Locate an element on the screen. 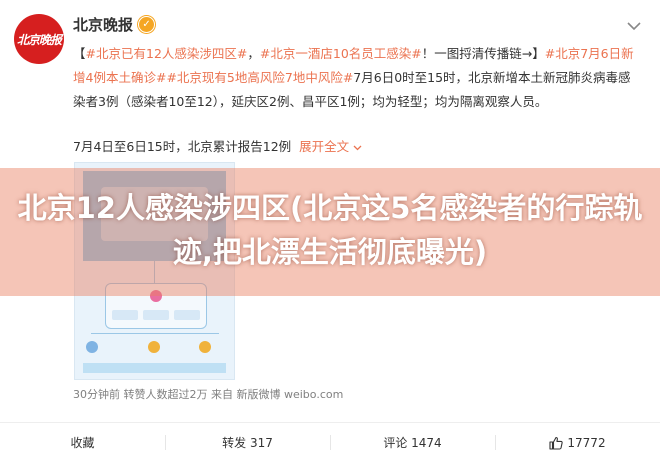 Image resolution: width=660 pixels, height=462 pixels. infographic-footer-block is located at coordinates (154, 368).